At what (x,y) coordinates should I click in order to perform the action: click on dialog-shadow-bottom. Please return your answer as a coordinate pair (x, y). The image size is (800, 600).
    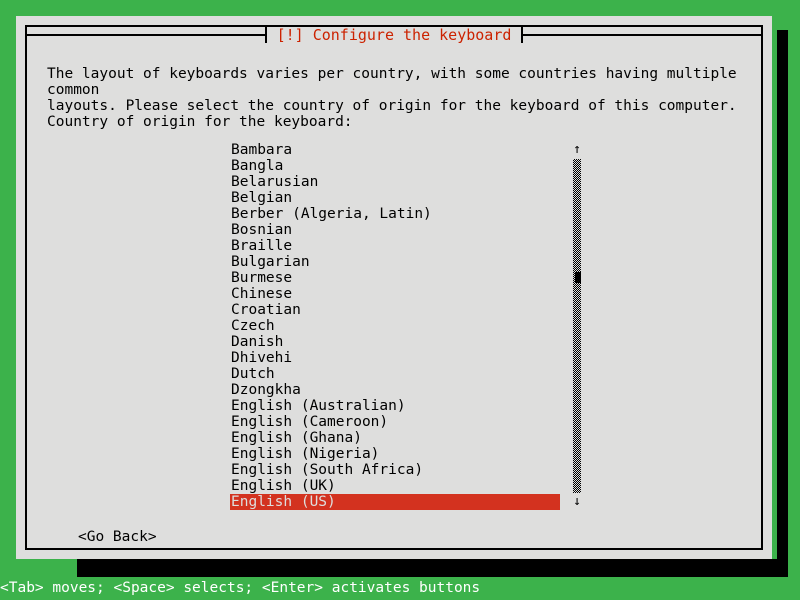
    Looking at the image, I should click on (432, 564).